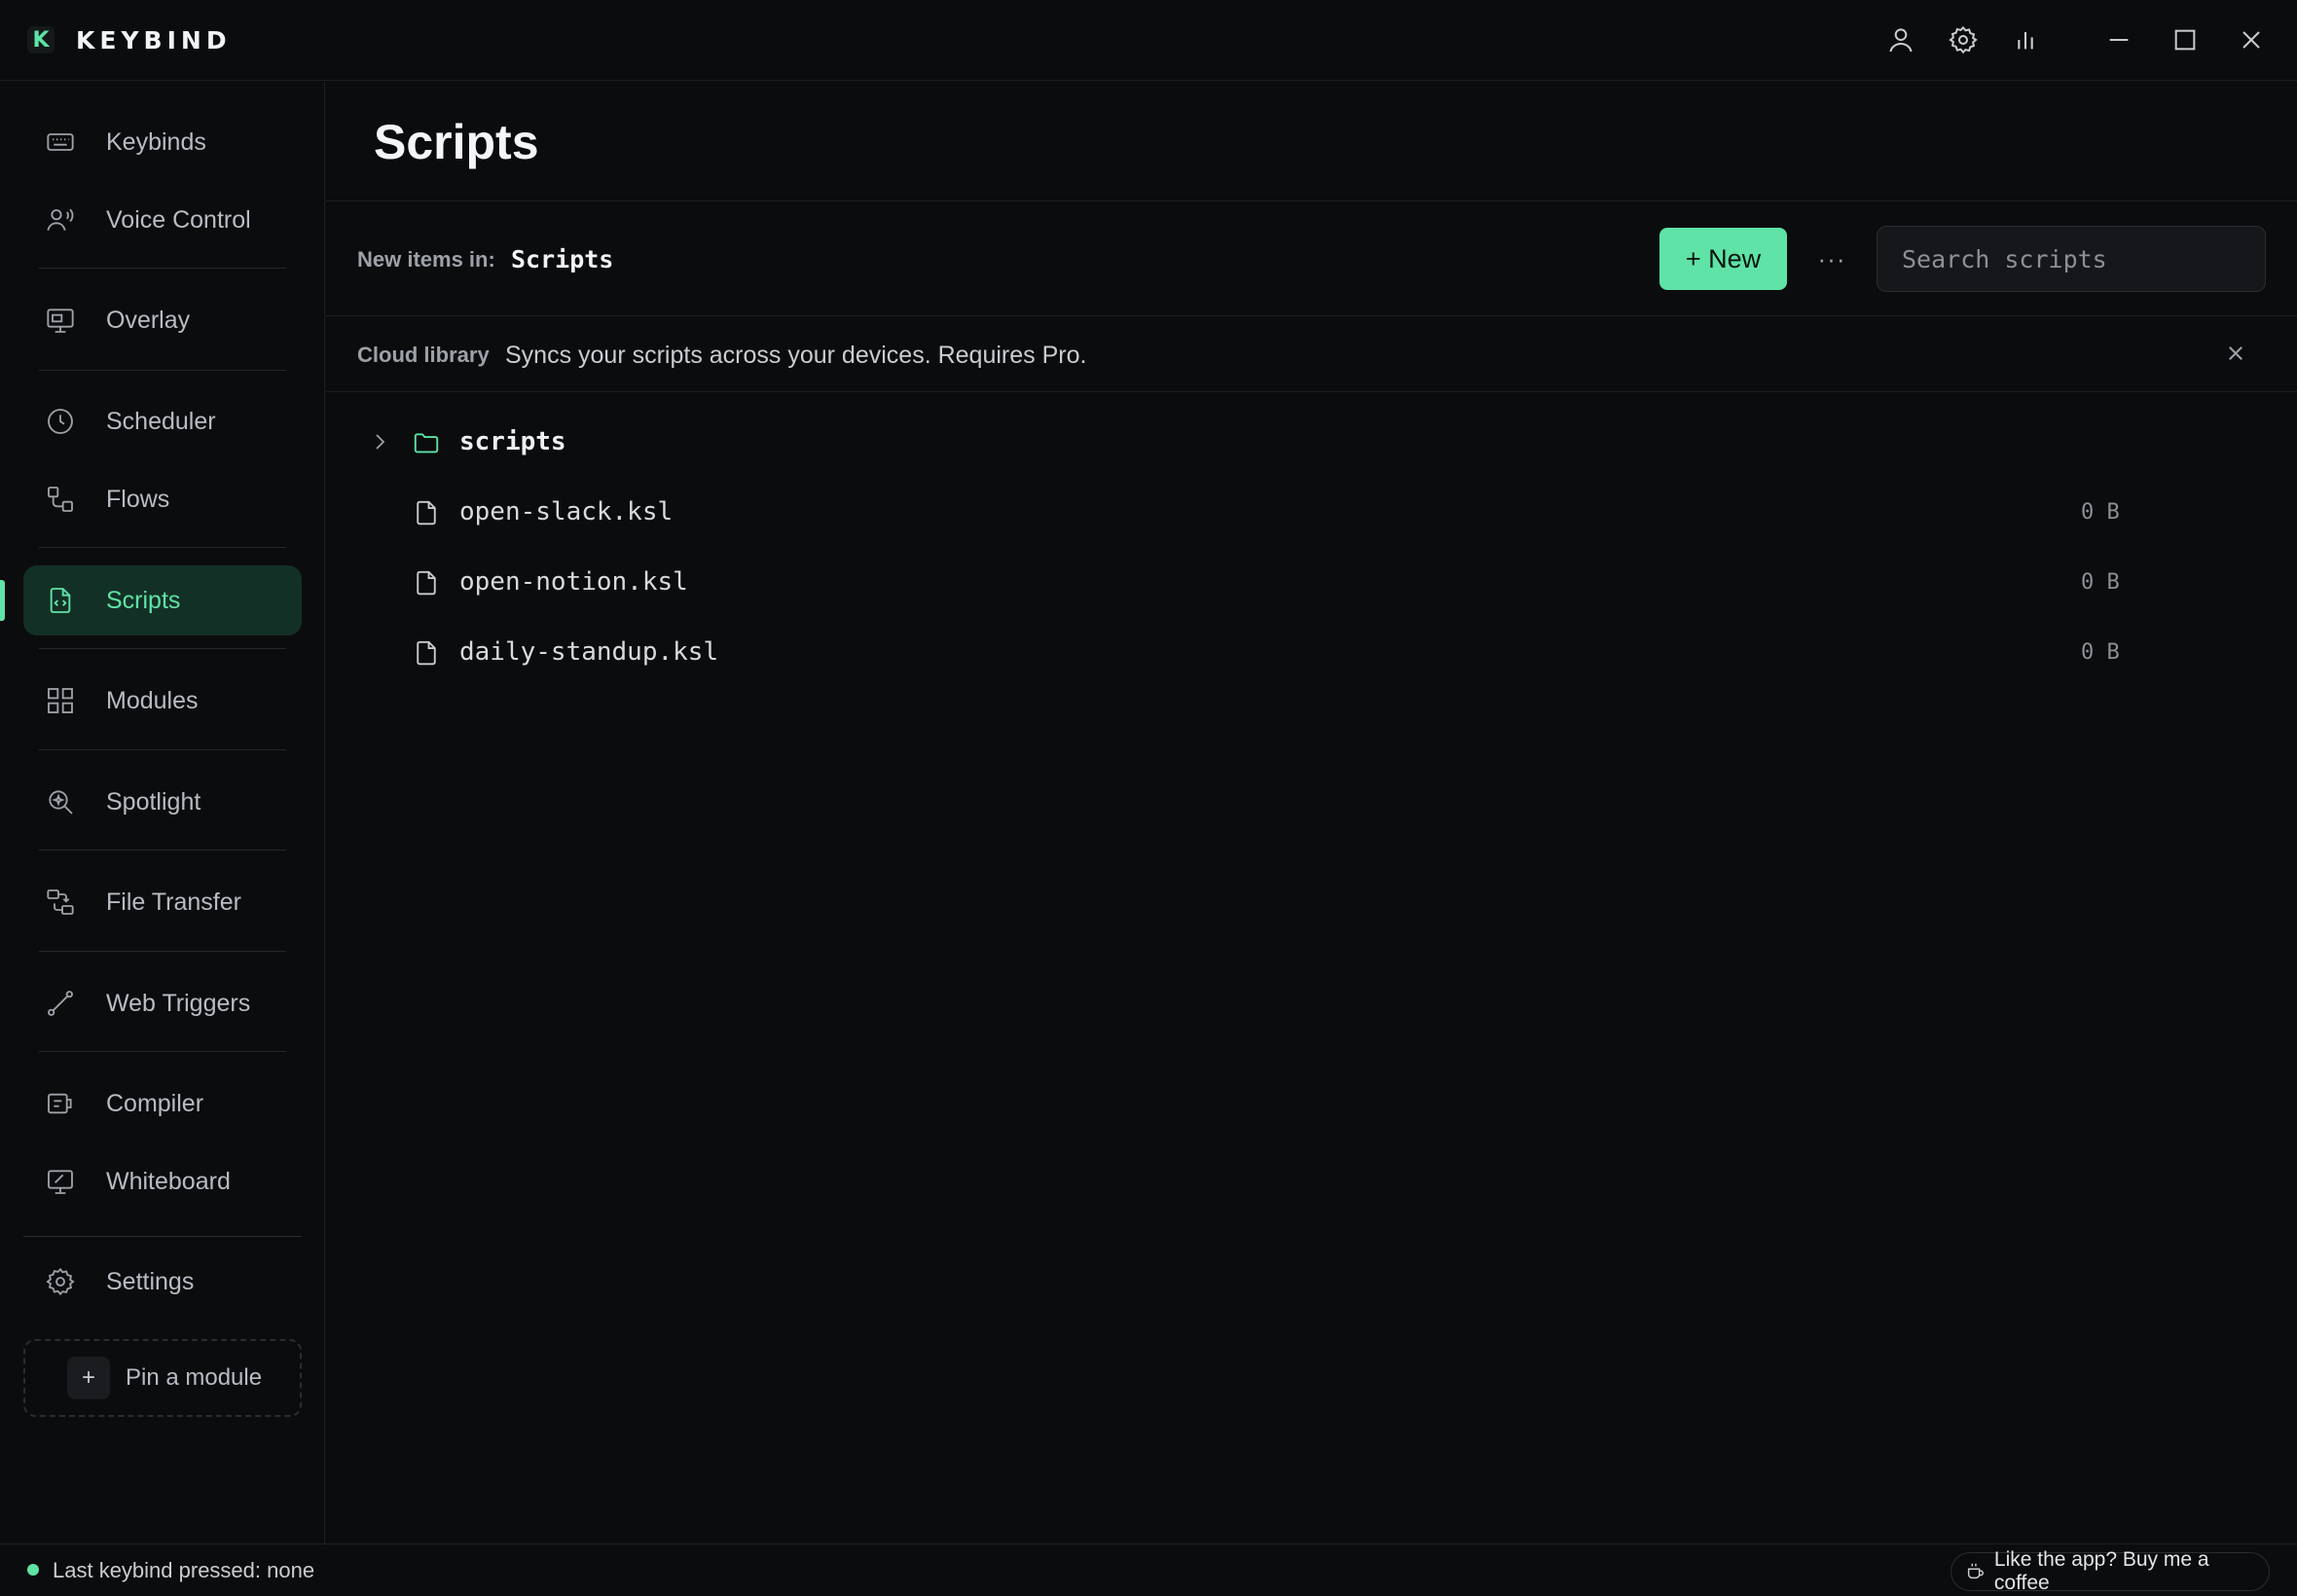 The width and height of the screenshot is (2297, 1596). I want to click on user-icon, so click(1900, 40).